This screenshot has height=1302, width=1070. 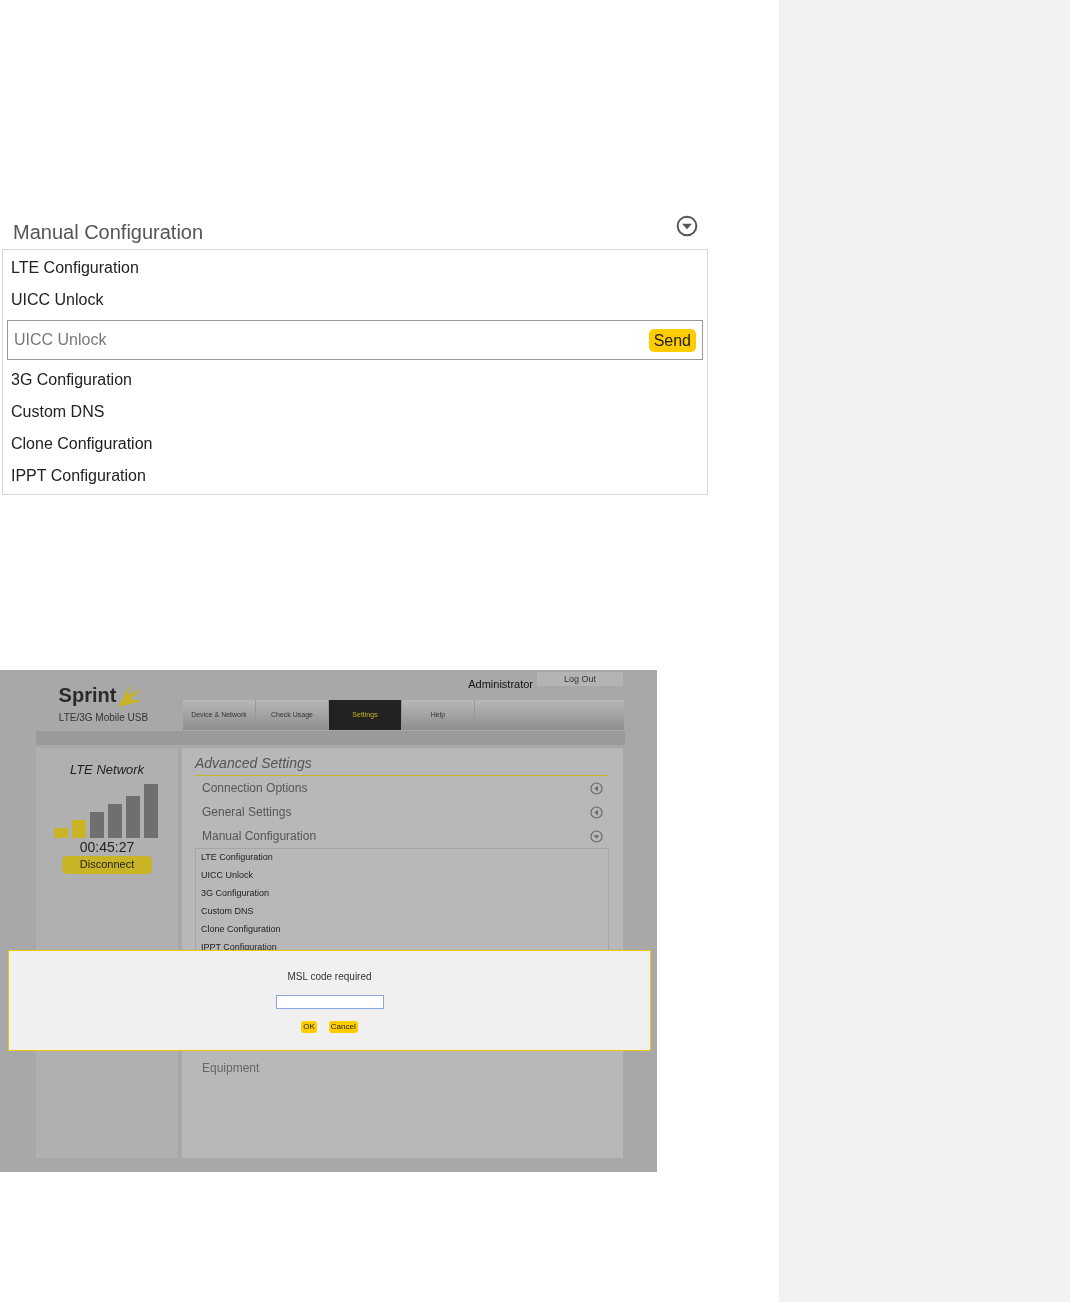 What do you see at coordinates (687, 226) in the screenshot?
I see `chevron-down-icon` at bounding box center [687, 226].